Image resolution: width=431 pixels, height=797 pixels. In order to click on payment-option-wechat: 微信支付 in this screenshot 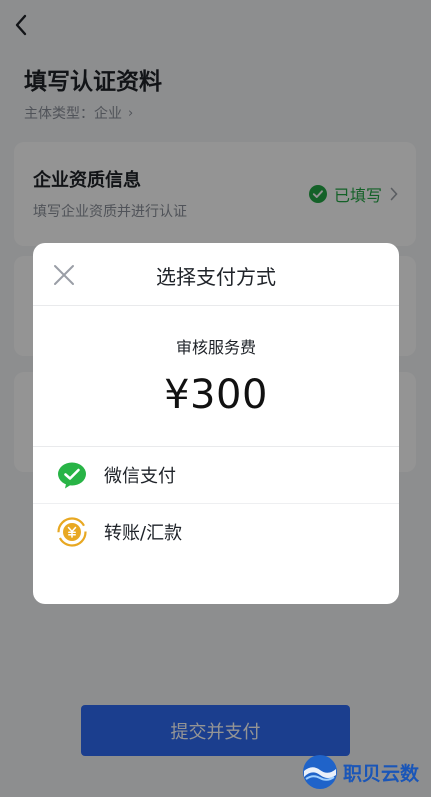, I will do `click(216, 475)`.